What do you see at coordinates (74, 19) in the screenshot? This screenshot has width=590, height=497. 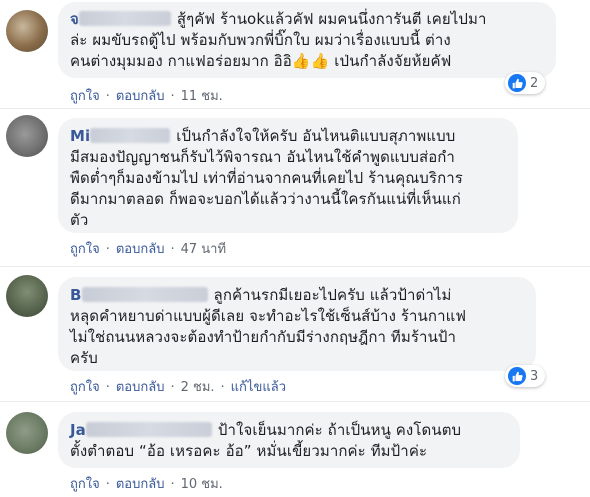 I see `commenter-name: จ` at bounding box center [74, 19].